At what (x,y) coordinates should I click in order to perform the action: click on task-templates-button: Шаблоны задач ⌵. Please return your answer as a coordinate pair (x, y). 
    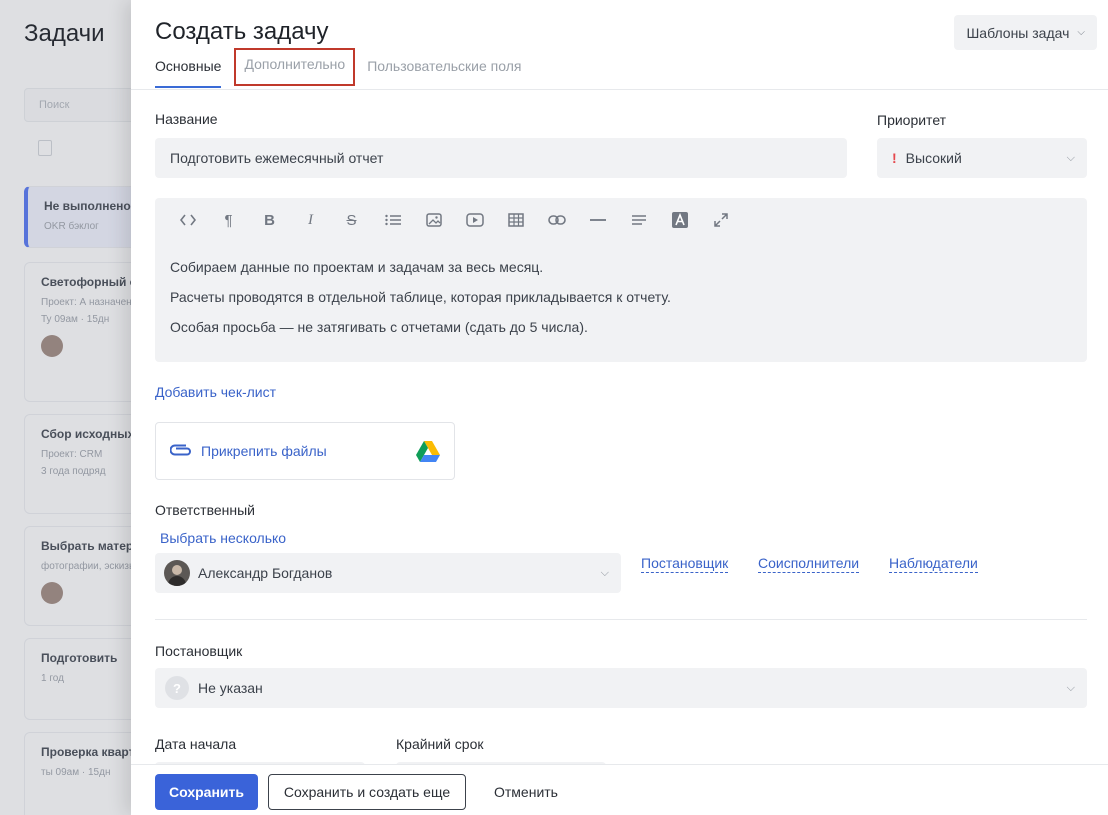
    Looking at the image, I should click on (1025, 32).